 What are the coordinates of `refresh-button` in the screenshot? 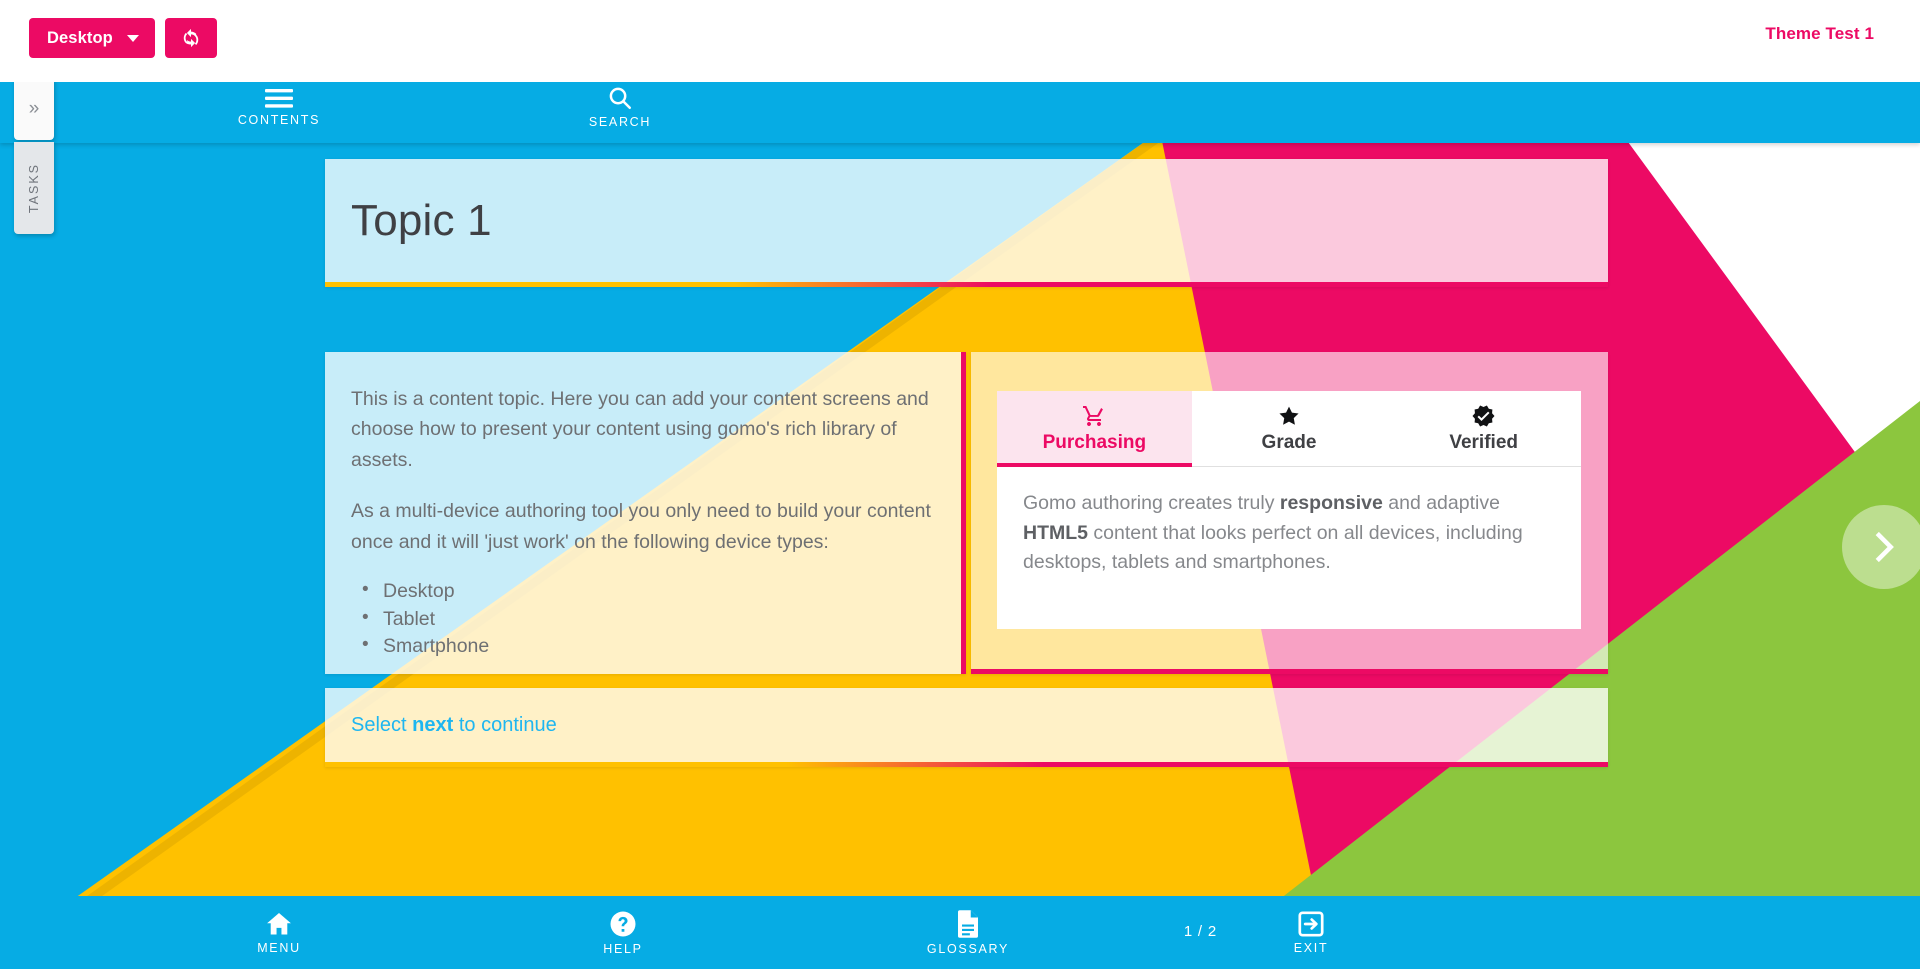 It's located at (191, 38).